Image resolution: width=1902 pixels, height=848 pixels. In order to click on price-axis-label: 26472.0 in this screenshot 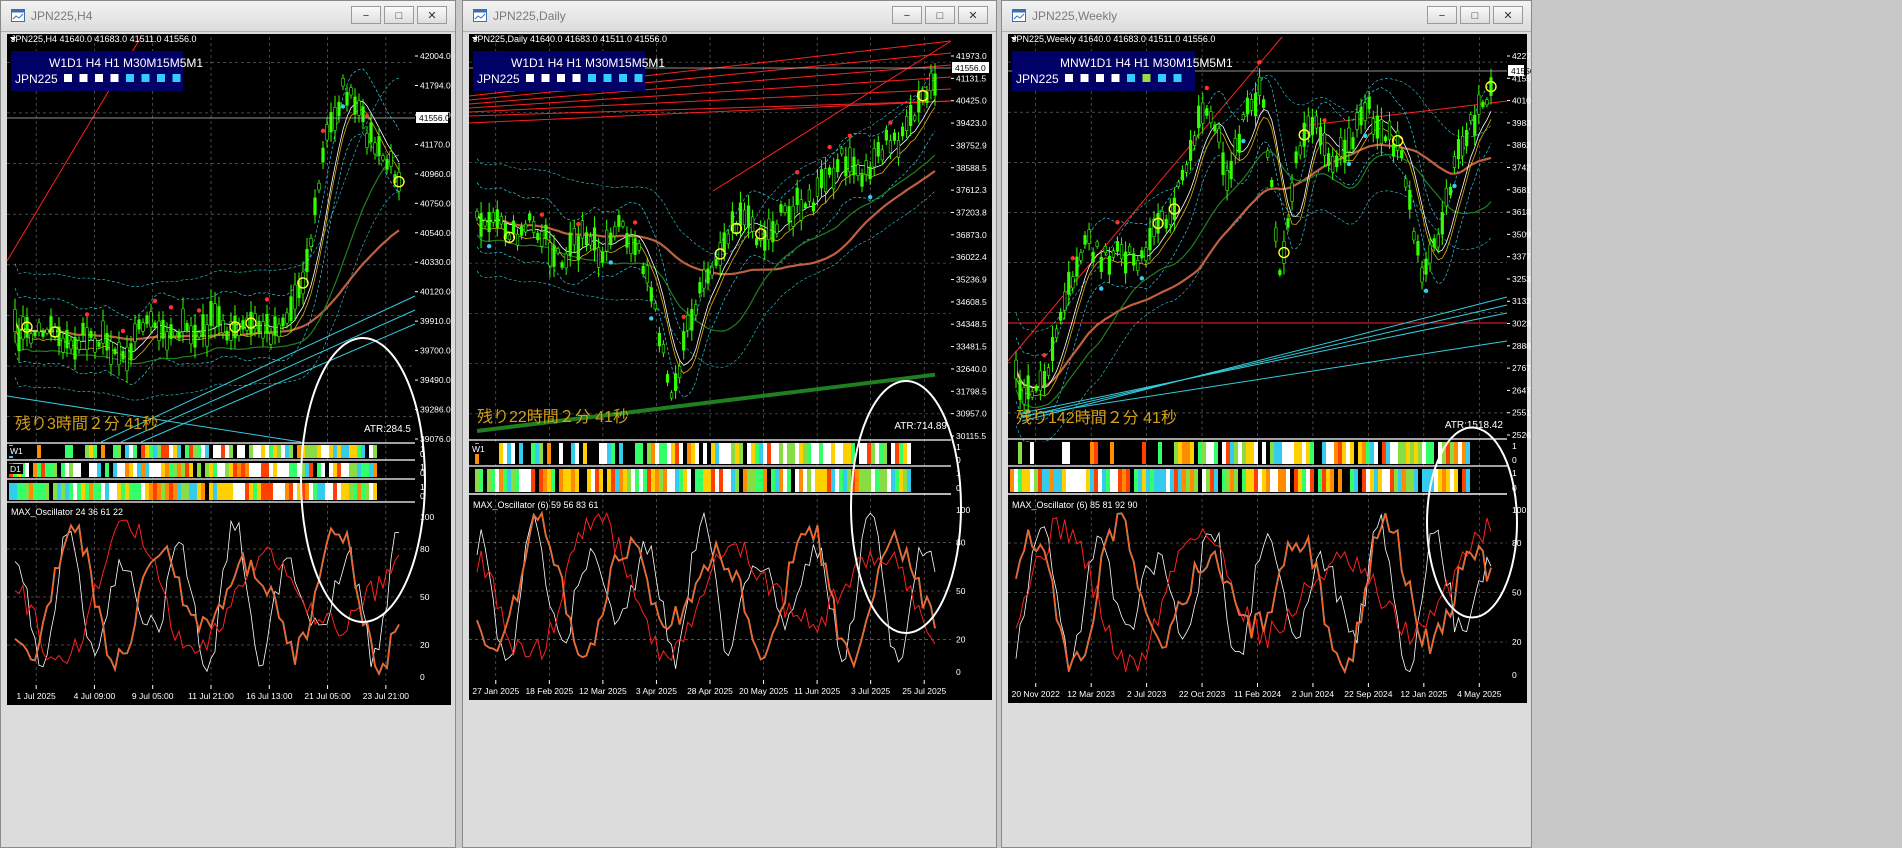, I will do `click(1521, 390)`.